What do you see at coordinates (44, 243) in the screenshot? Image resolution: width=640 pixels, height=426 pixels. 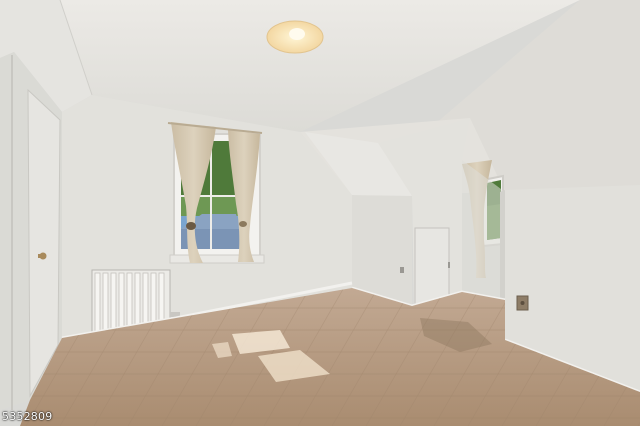 I see `closet-door` at bounding box center [44, 243].